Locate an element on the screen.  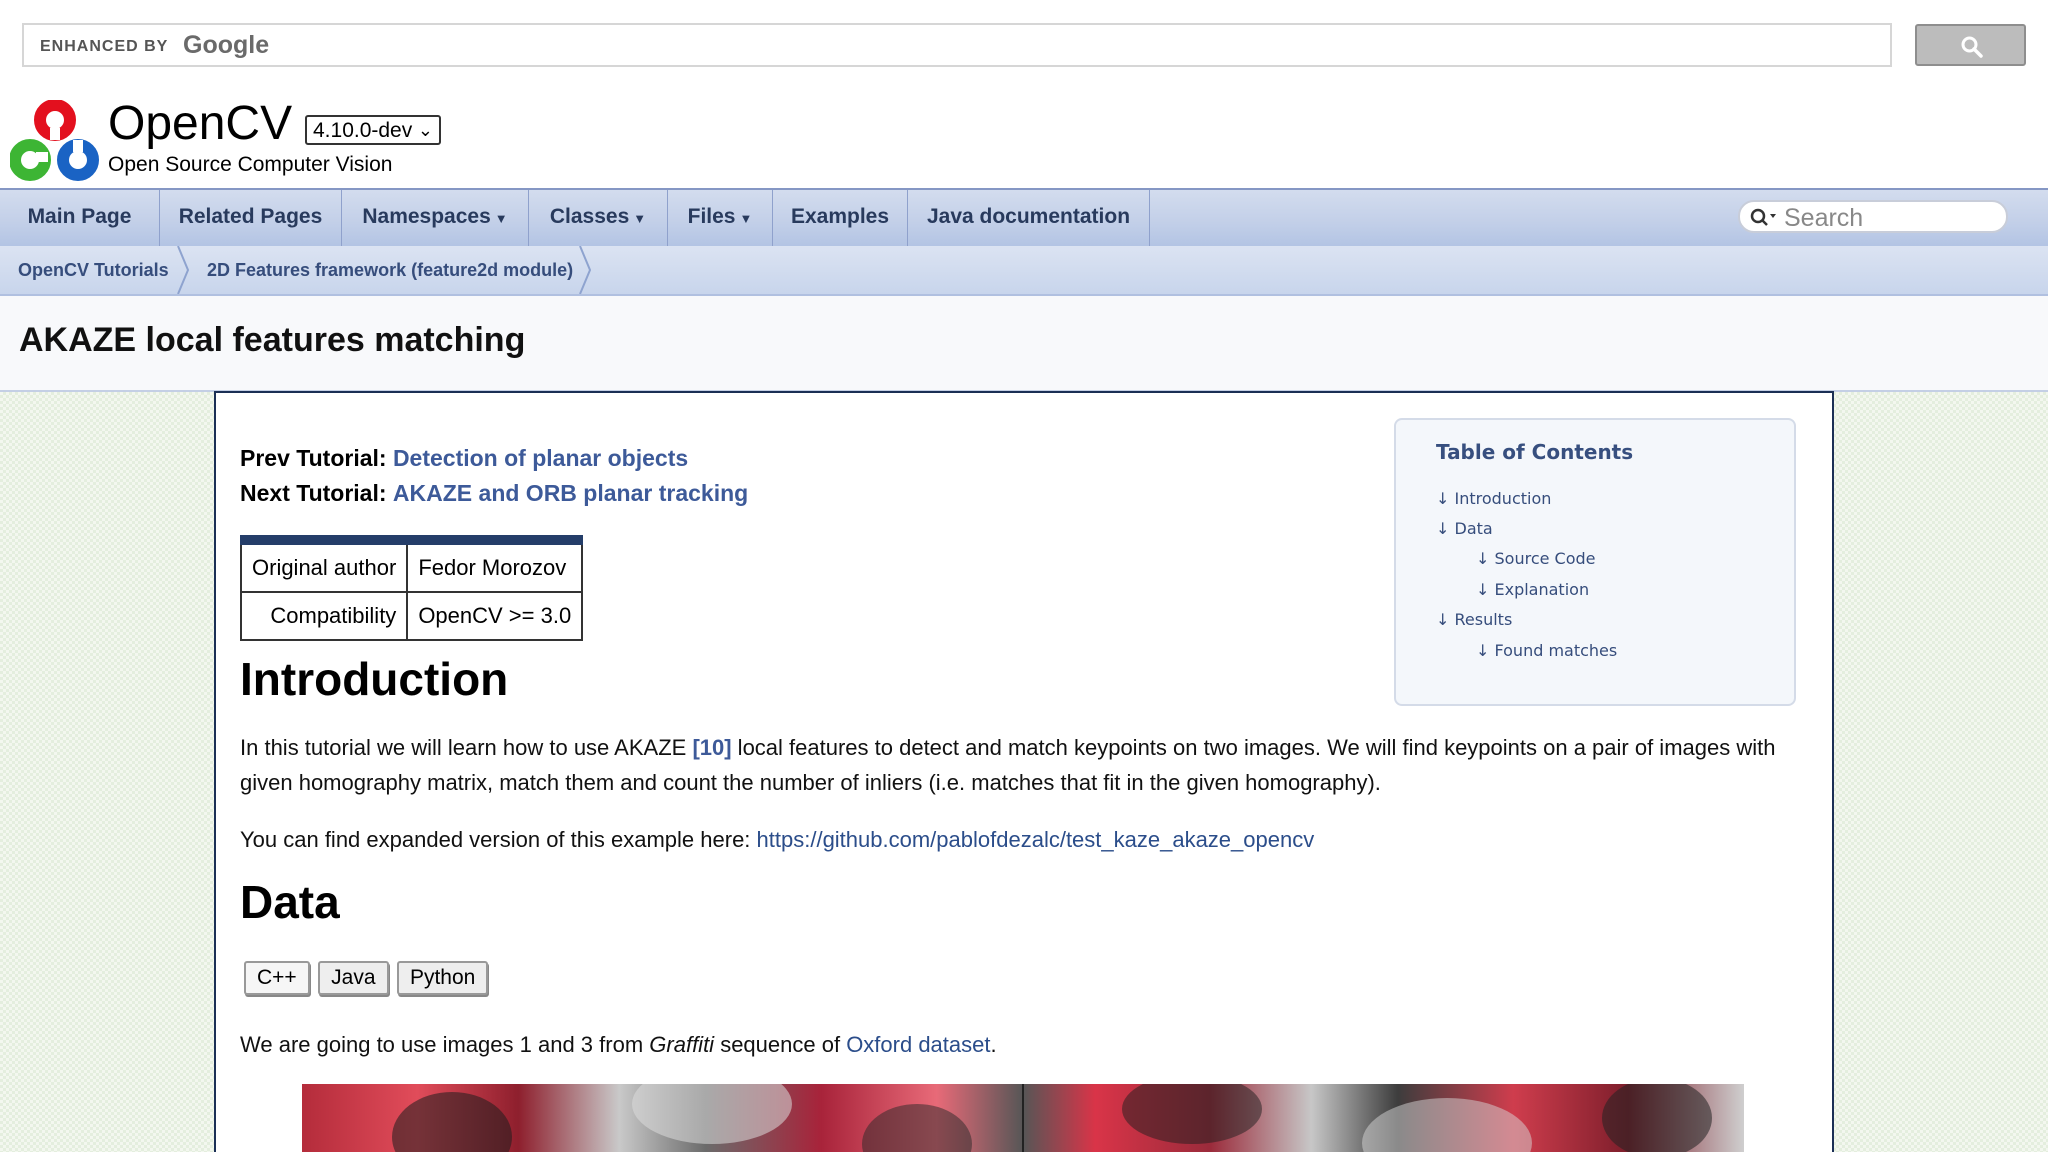
toc-label: Introduction is located at coordinates (1503, 498).